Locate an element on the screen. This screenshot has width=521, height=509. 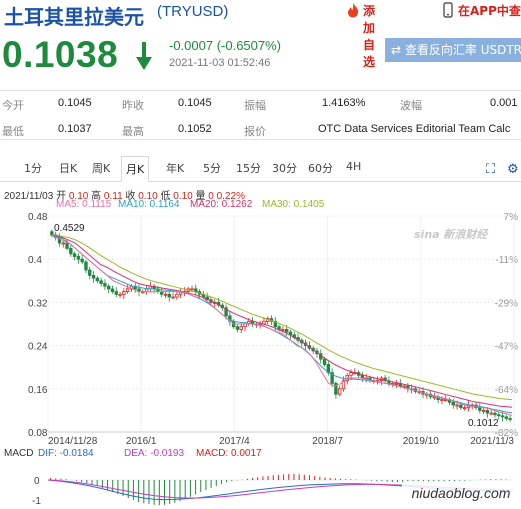
low-value: 0.1037 is located at coordinates (75, 129).